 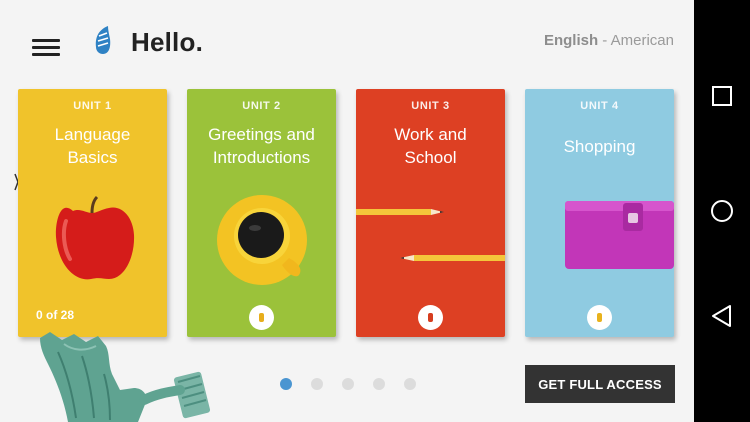 What do you see at coordinates (430, 134) in the screenshot?
I see `unit-name-line: Work and` at bounding box center [430, 134].